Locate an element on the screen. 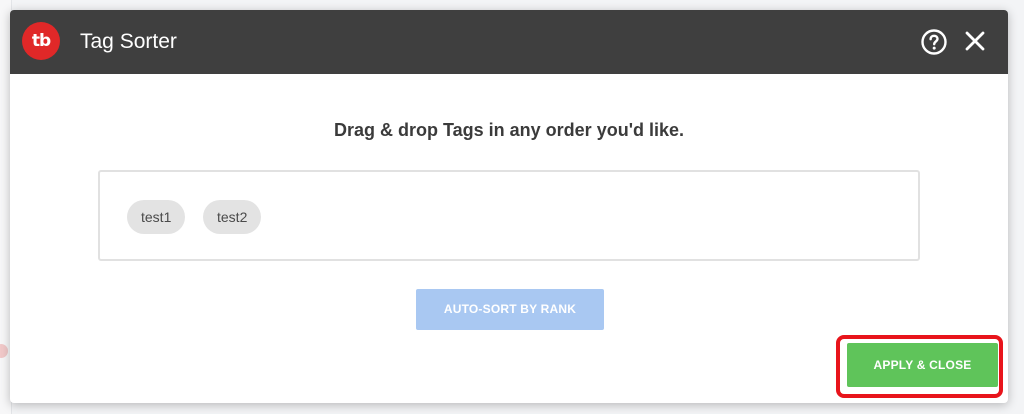  tubebuddy-logo-icon: tb is located at coordinates (41, 41).